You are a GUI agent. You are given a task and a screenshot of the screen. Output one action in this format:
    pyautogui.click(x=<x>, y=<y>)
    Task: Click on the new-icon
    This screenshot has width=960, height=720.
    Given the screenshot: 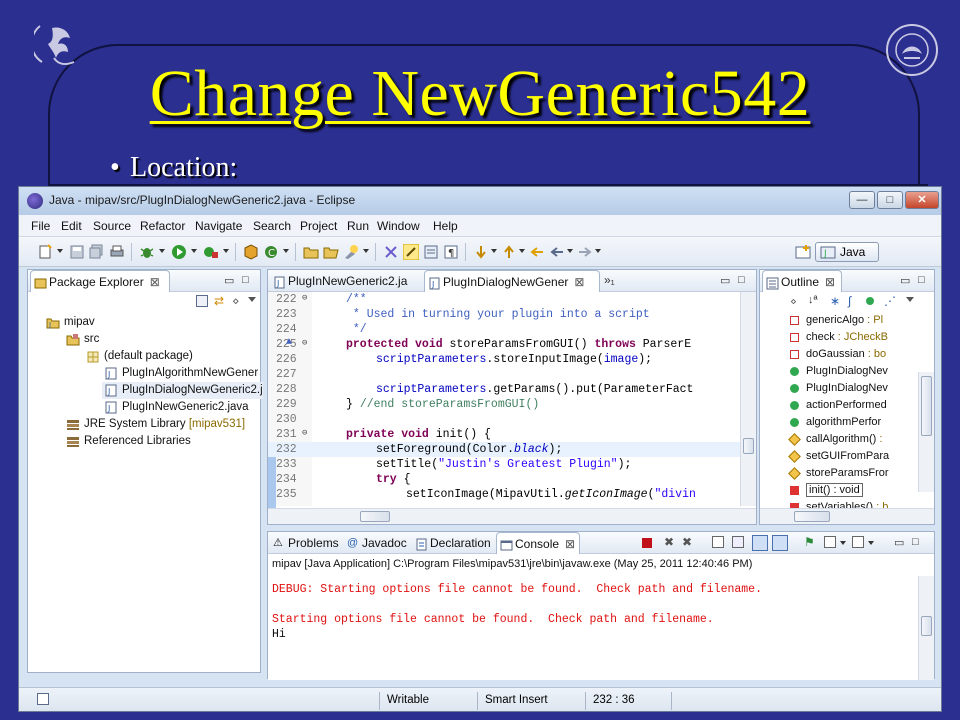 What is the action you would take?
    pyautogui.click(x=45, y=252)
    